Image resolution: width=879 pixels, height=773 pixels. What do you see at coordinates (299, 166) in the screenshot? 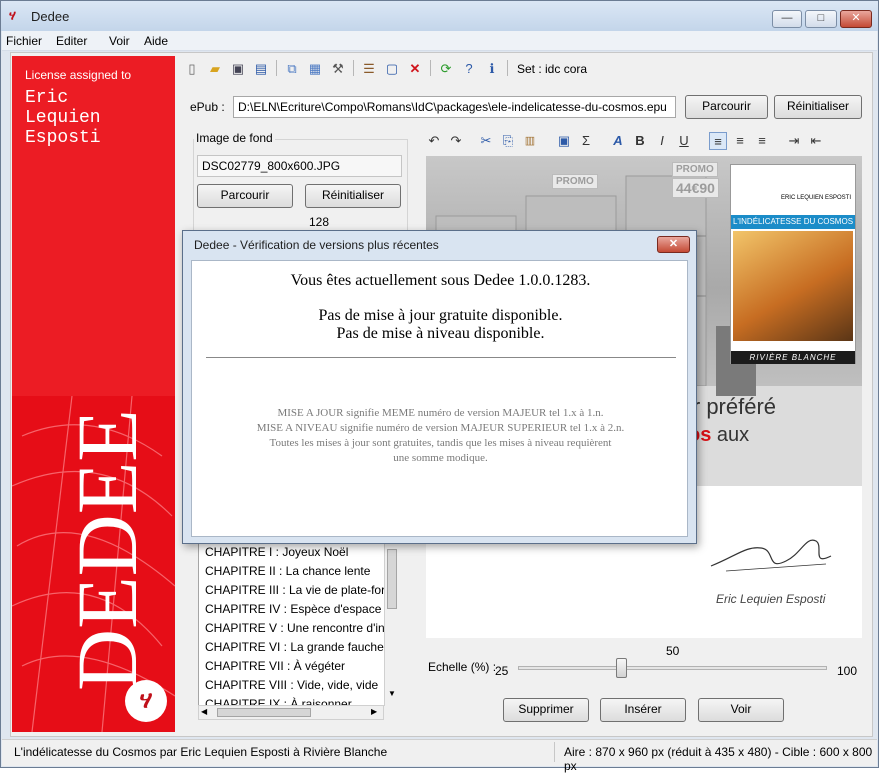
I see `background-image-field: DSC02779_800x600.JPG` at bounding box center [299, 166].